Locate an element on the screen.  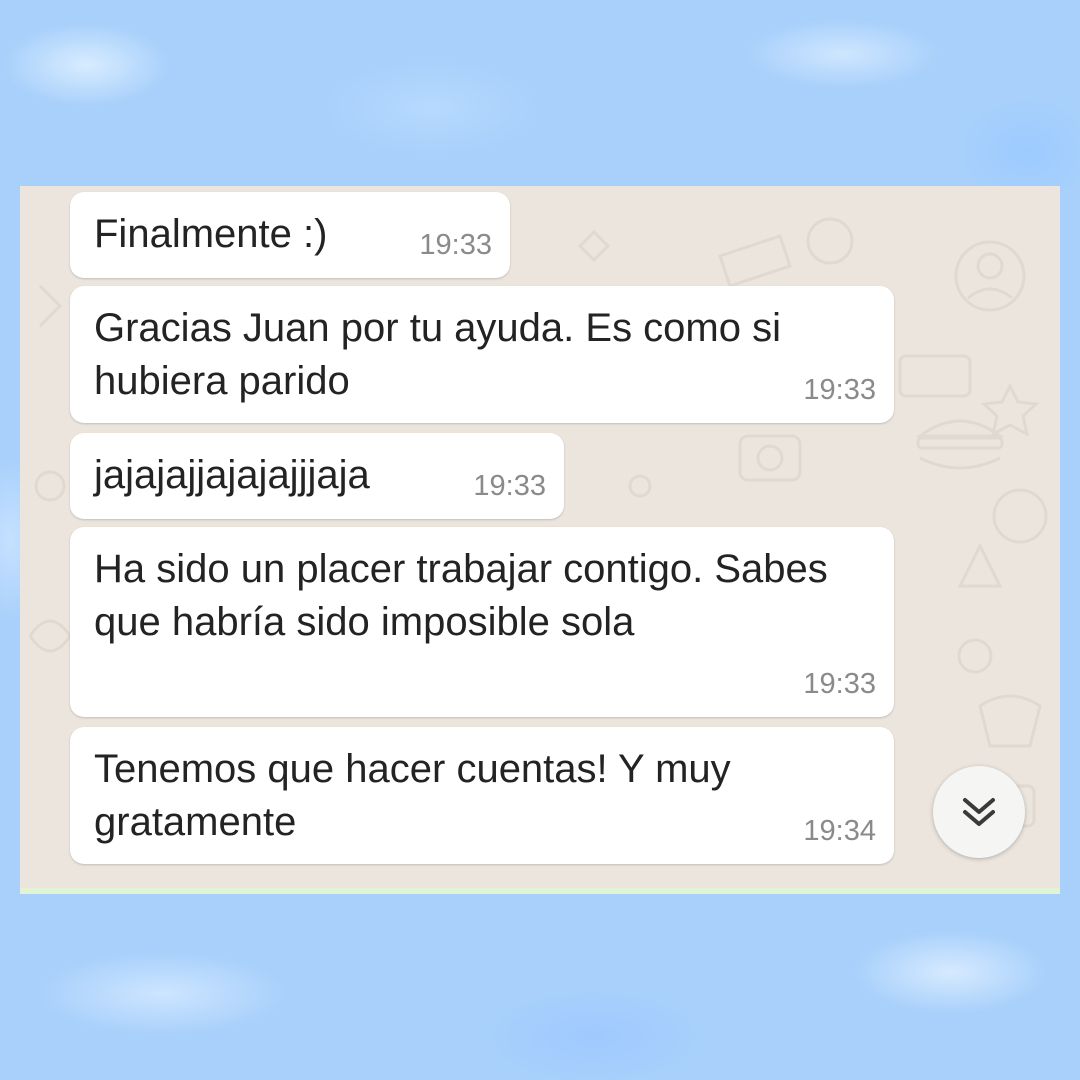
message-timestamp: 19:34 is located at coordinates (839, 831).